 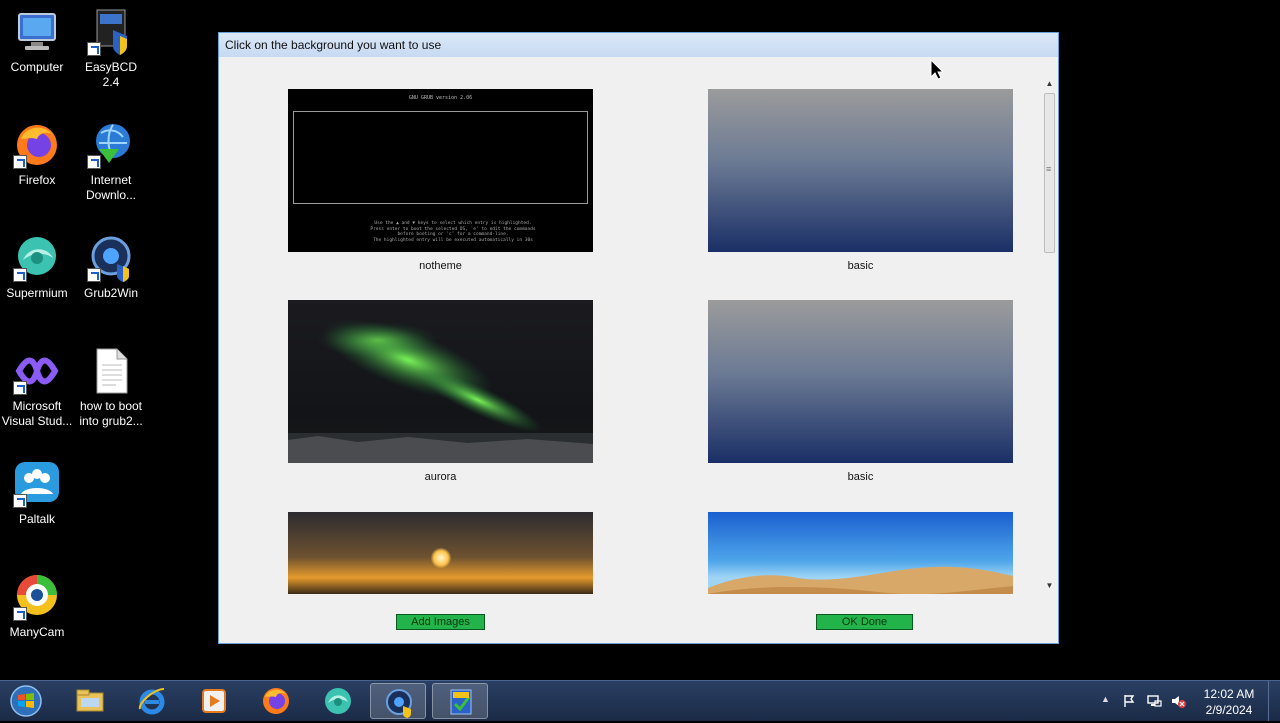 I want to click on action-center-flag-icon, so click(x=1130, y=701).